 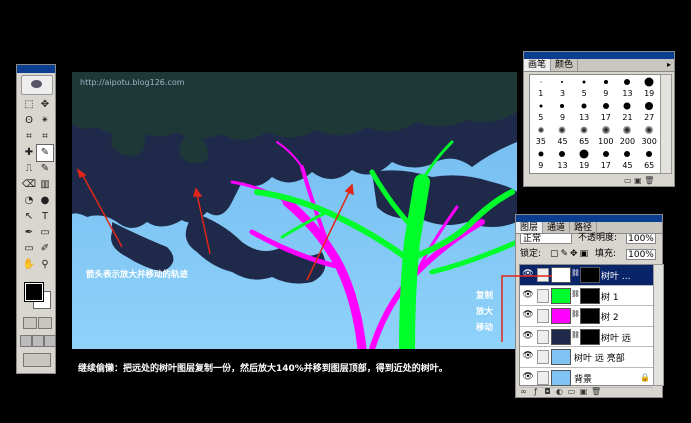 I want to click on eyedropper-icon: ✐, so click(x=45, y=249).